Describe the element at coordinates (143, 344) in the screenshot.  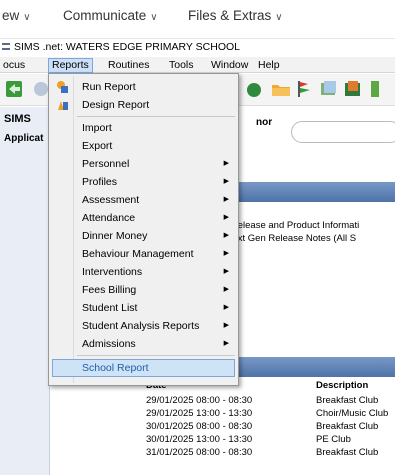
I see `menu-item-admissions: Admissions ▶` at that location.